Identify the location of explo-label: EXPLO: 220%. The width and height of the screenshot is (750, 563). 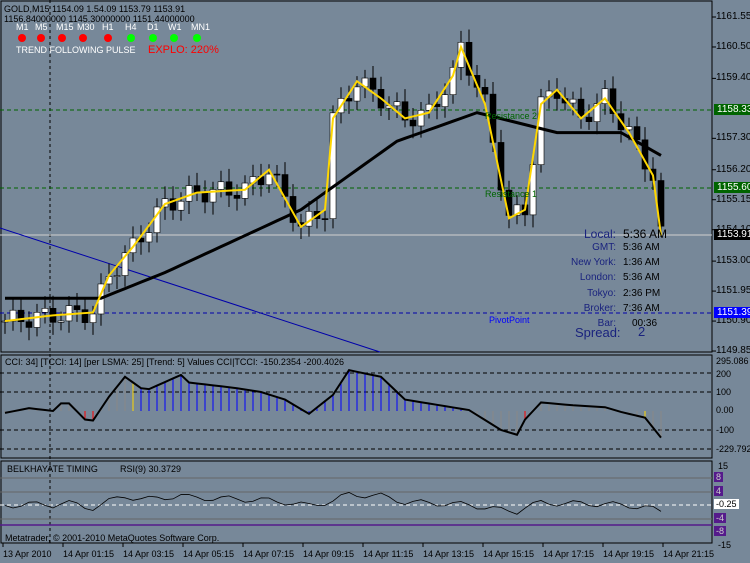
(183, 50).